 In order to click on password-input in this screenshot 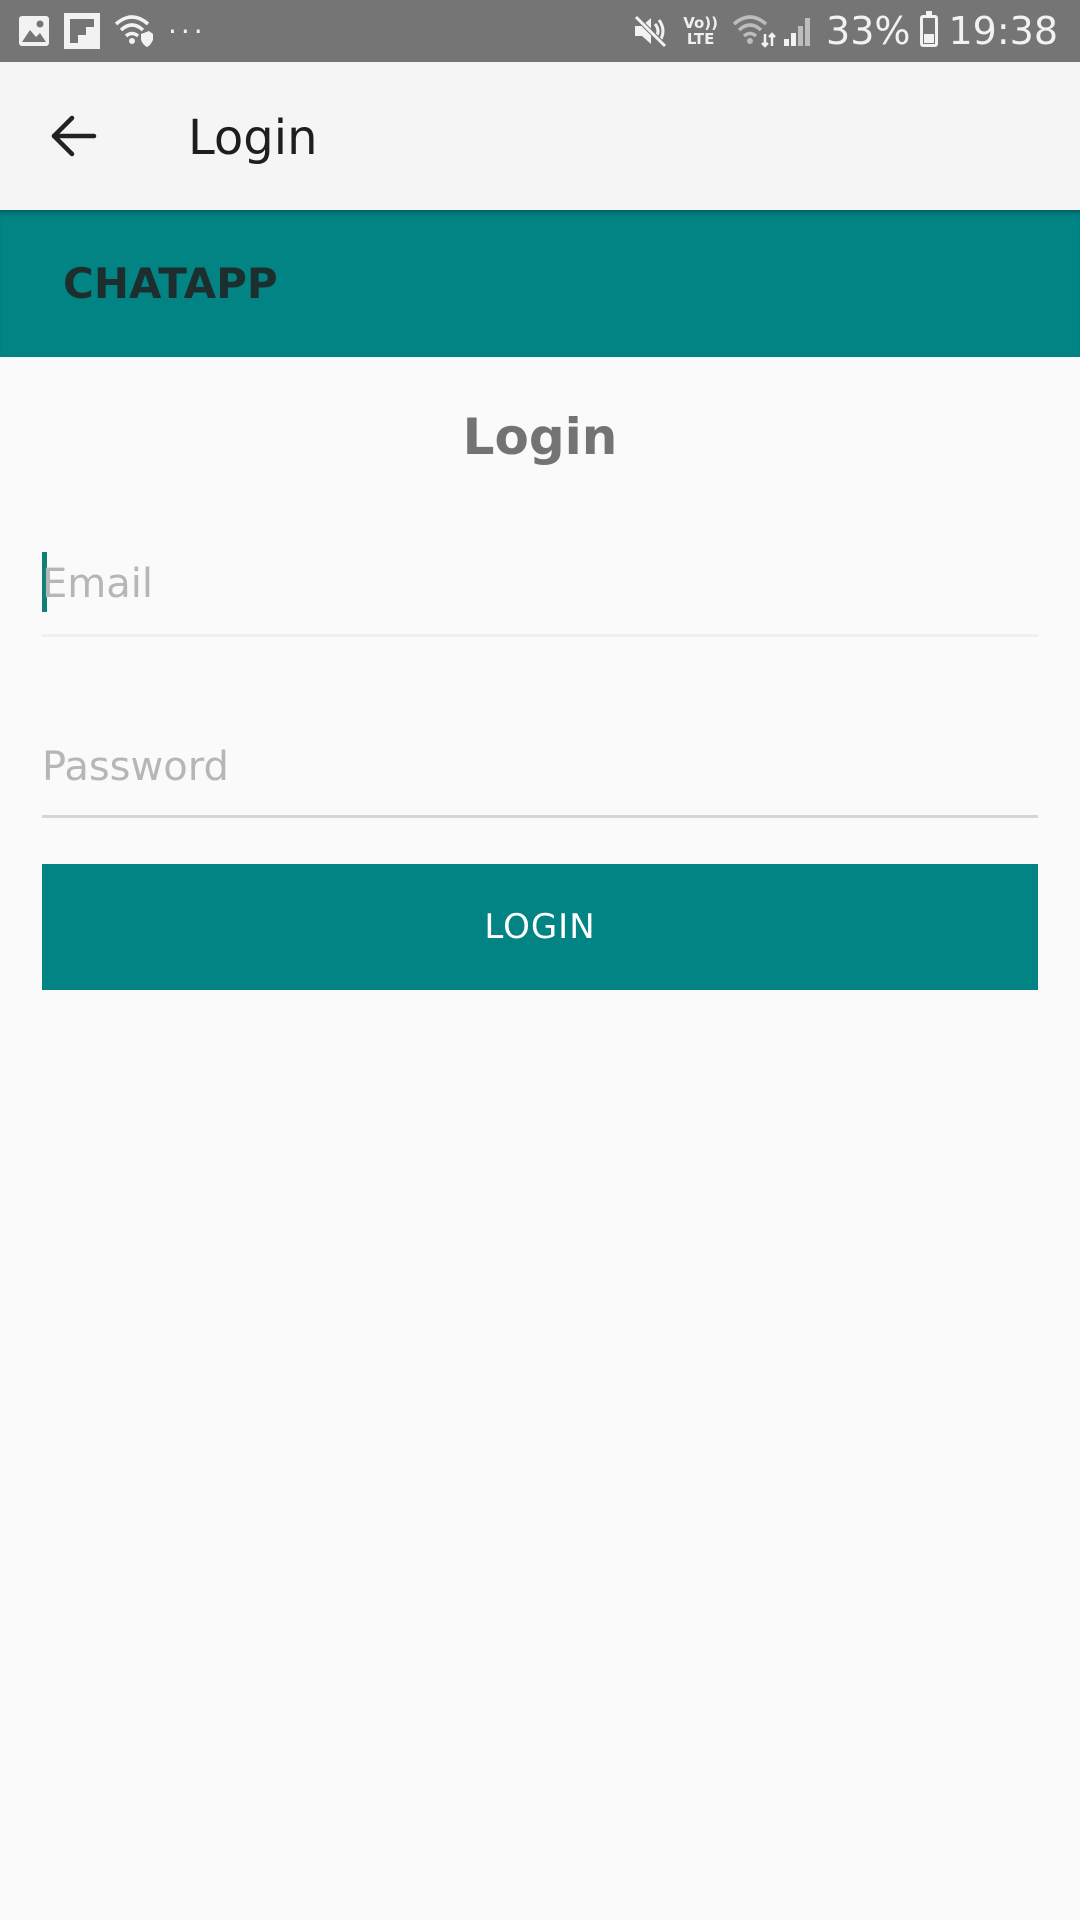, I will do `click(540, 767)`.